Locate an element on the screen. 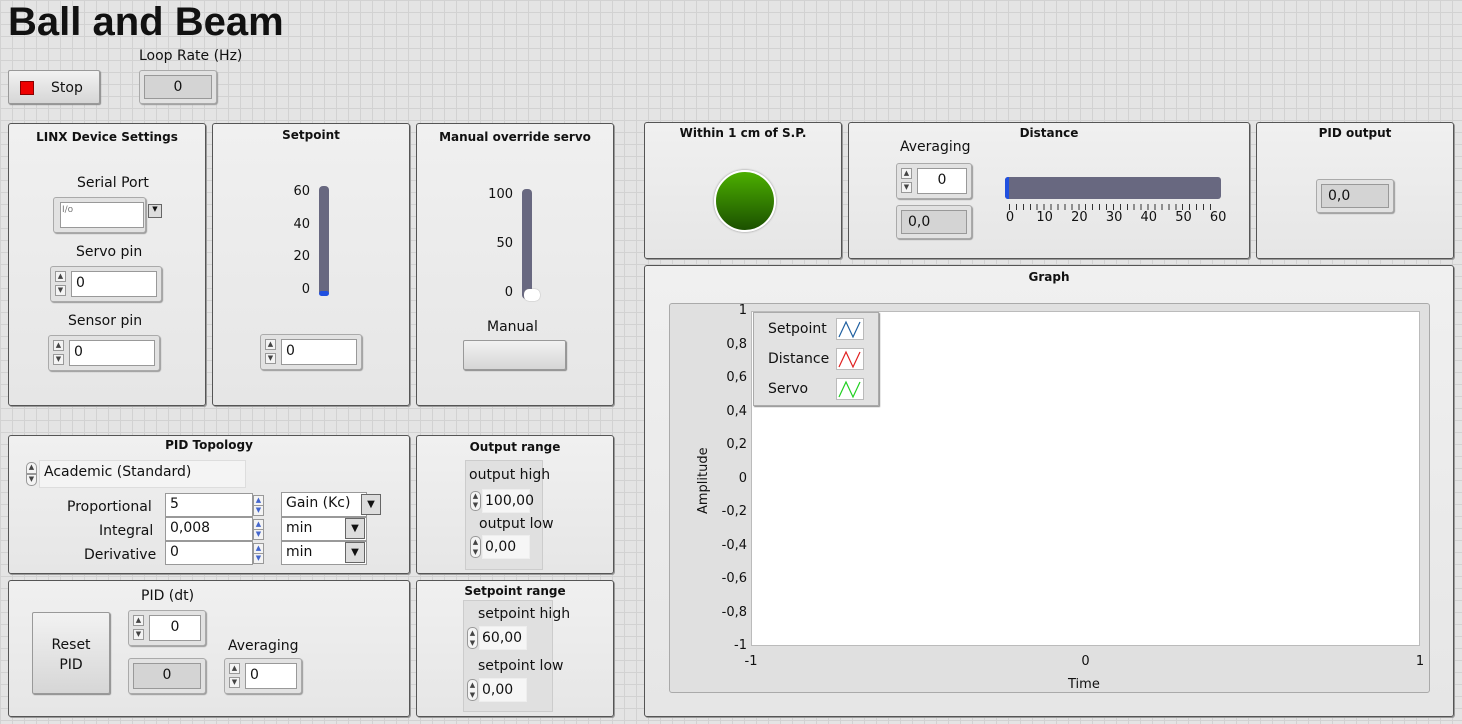 The width and height of the screenshot is (1462, 724). averaging-label: Averaging is located at coordinates (263, 646).